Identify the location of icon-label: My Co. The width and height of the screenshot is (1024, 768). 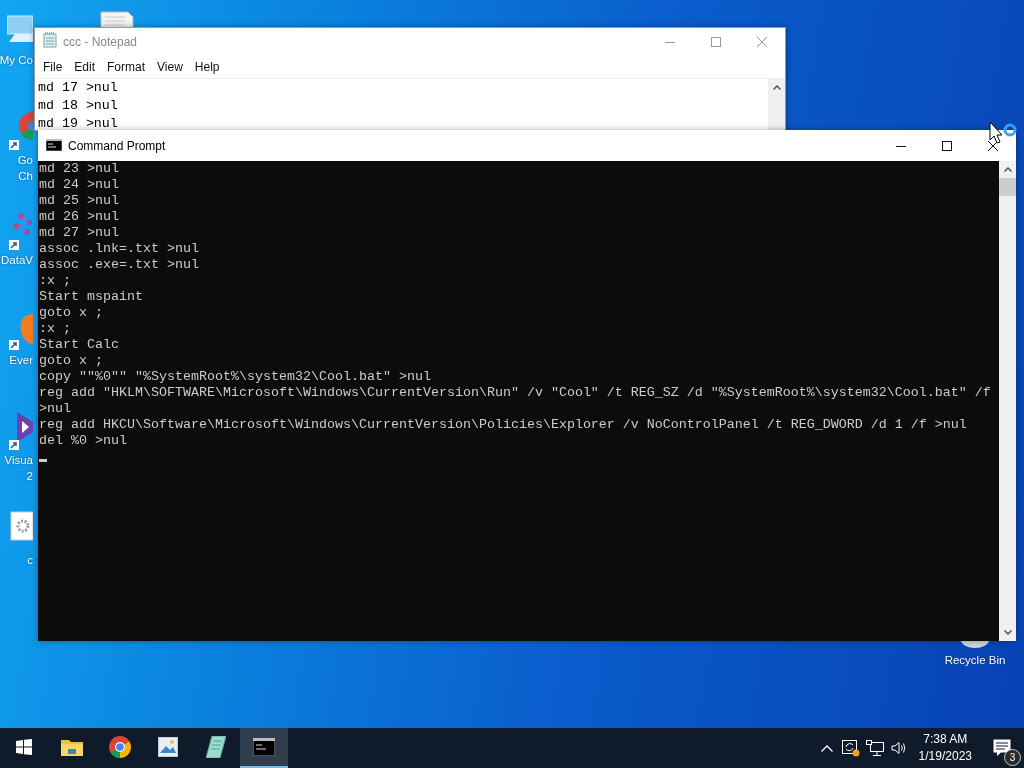
(16, 60).